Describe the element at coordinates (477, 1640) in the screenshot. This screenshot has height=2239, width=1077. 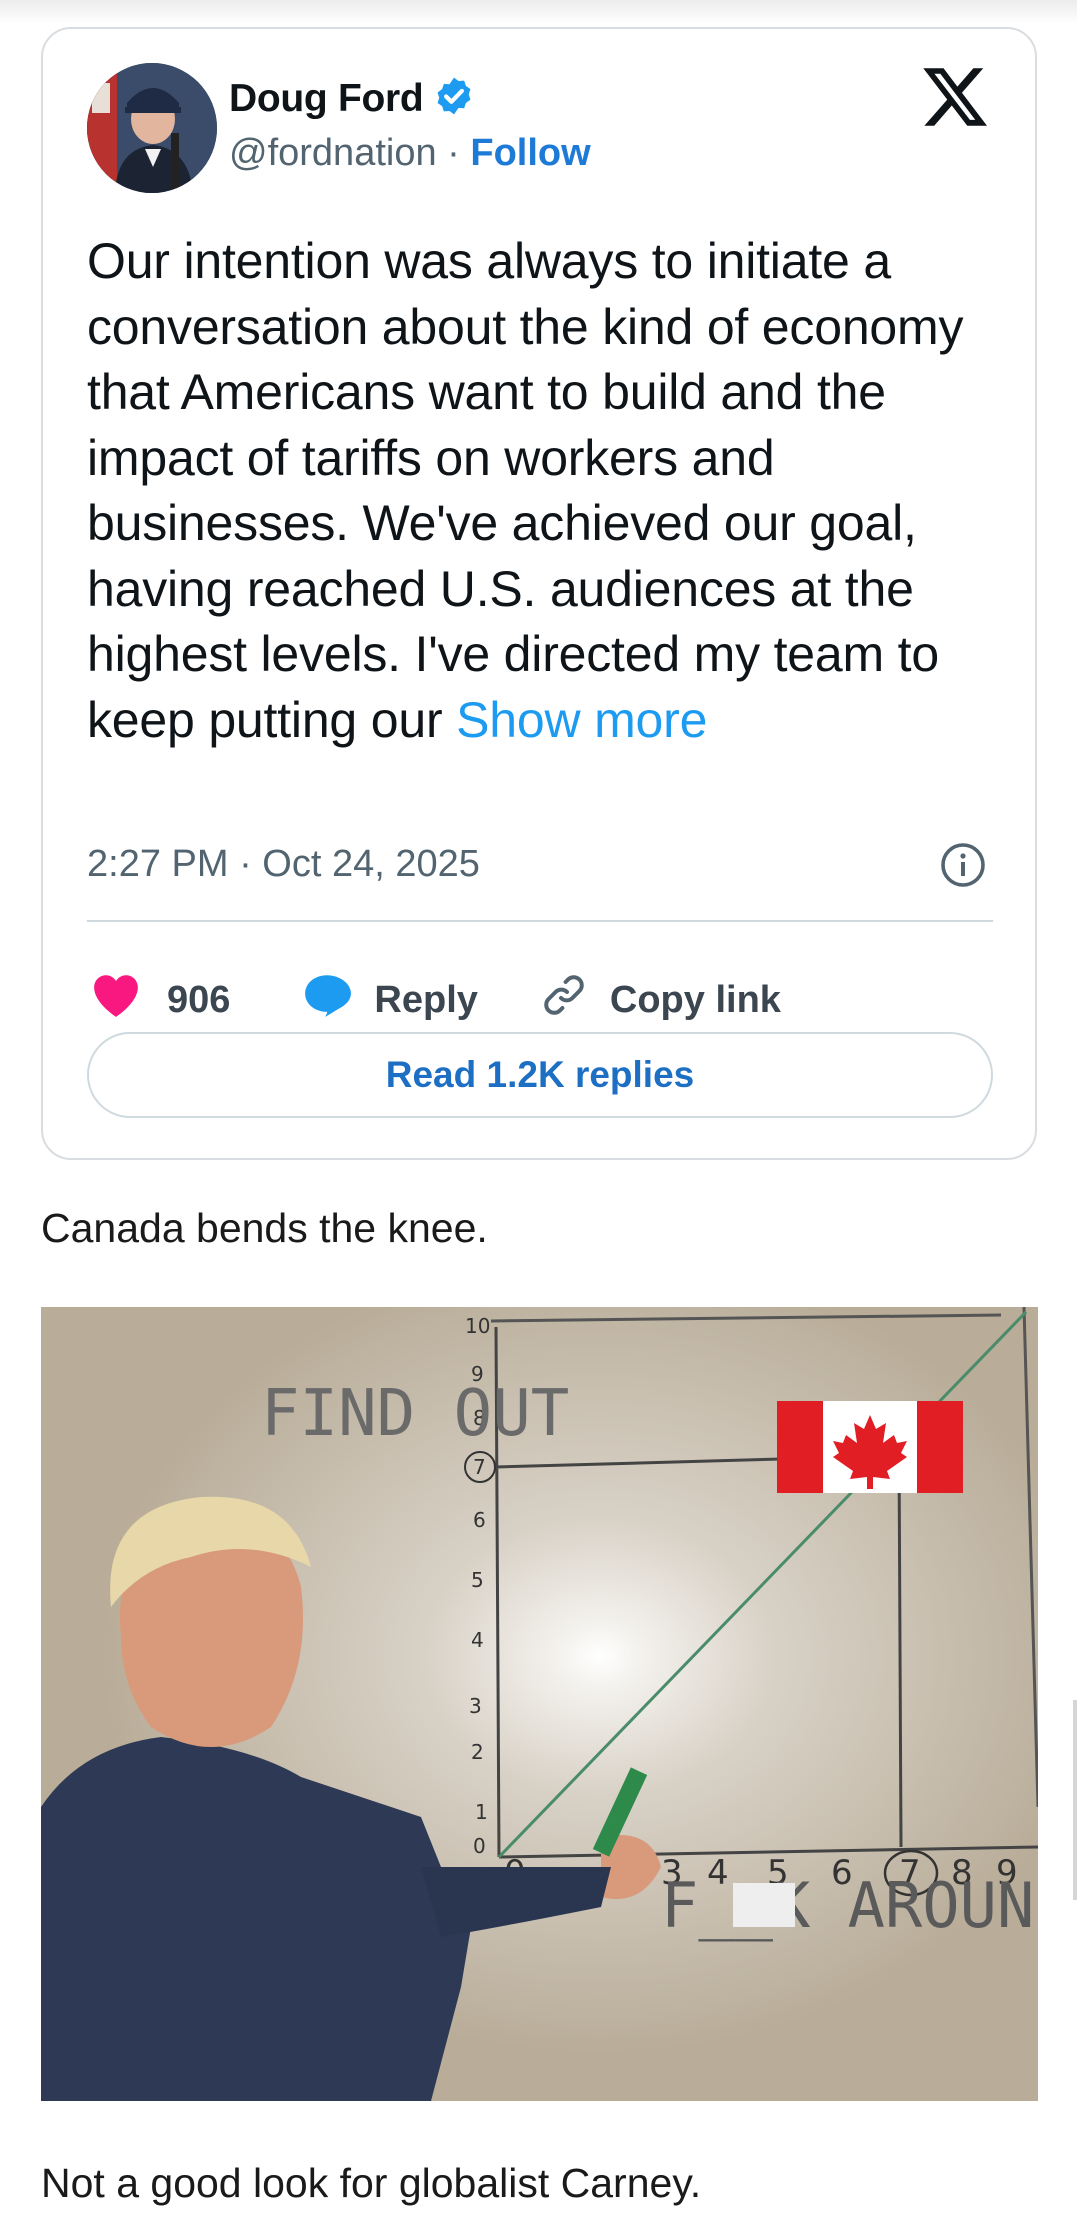
I see `y-tick: 4` at that location.